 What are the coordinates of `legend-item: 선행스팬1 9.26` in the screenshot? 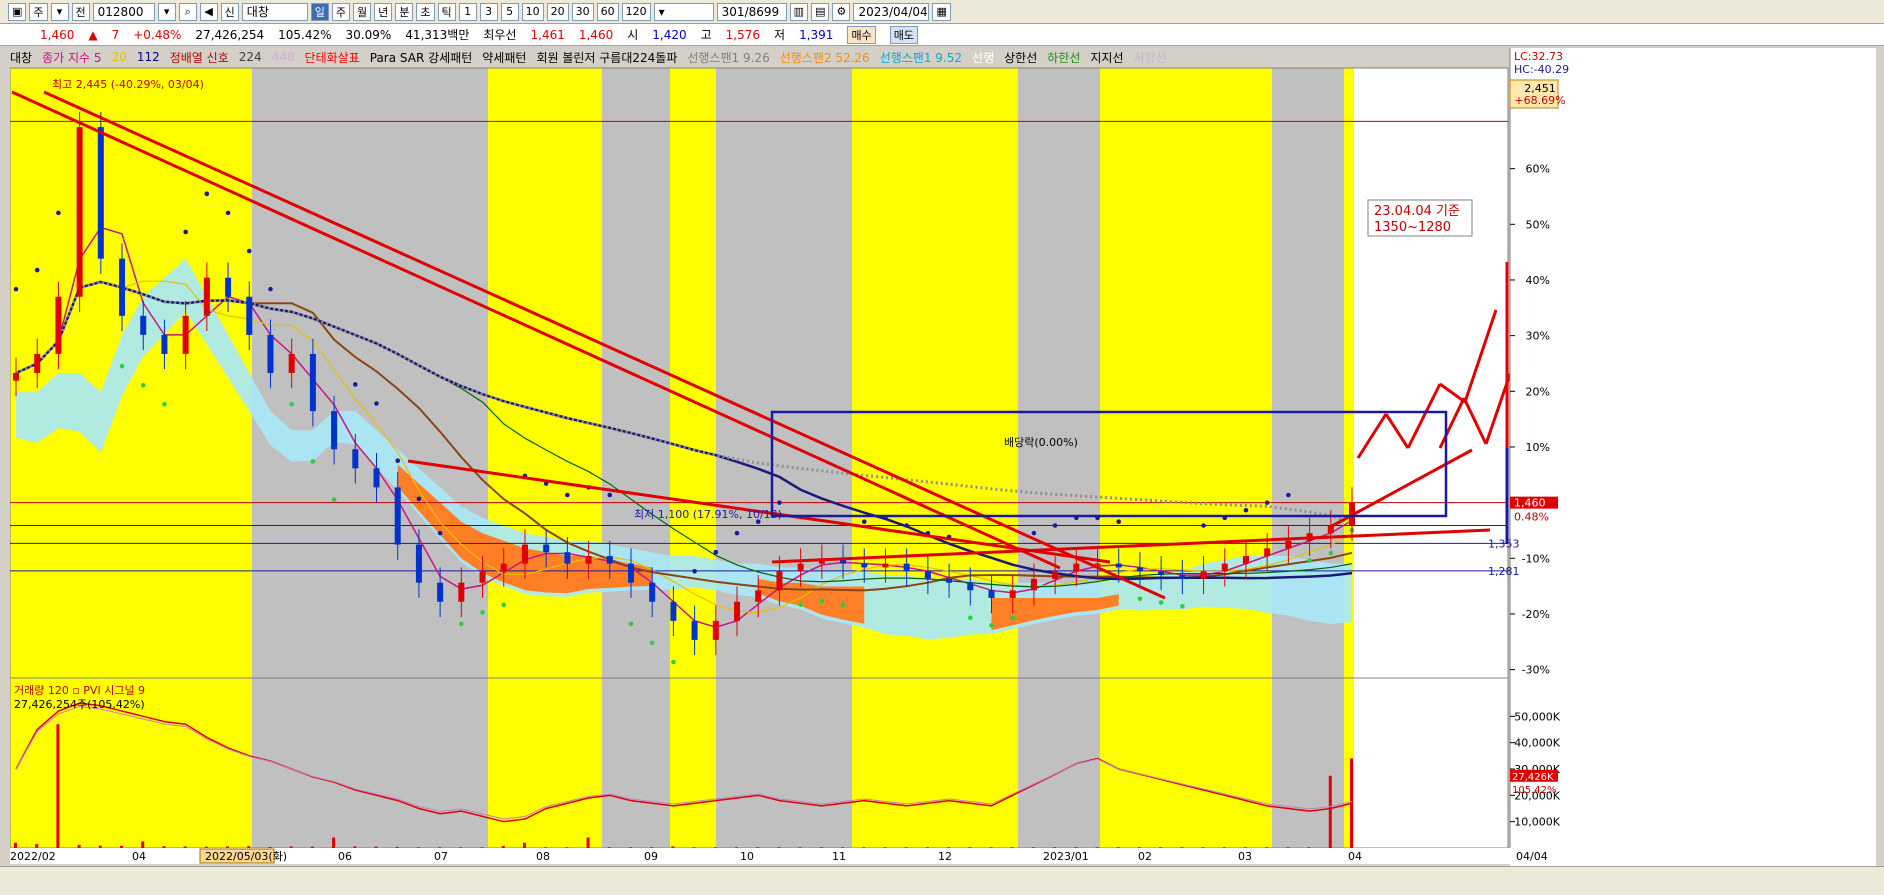 It's located at (728, 57).